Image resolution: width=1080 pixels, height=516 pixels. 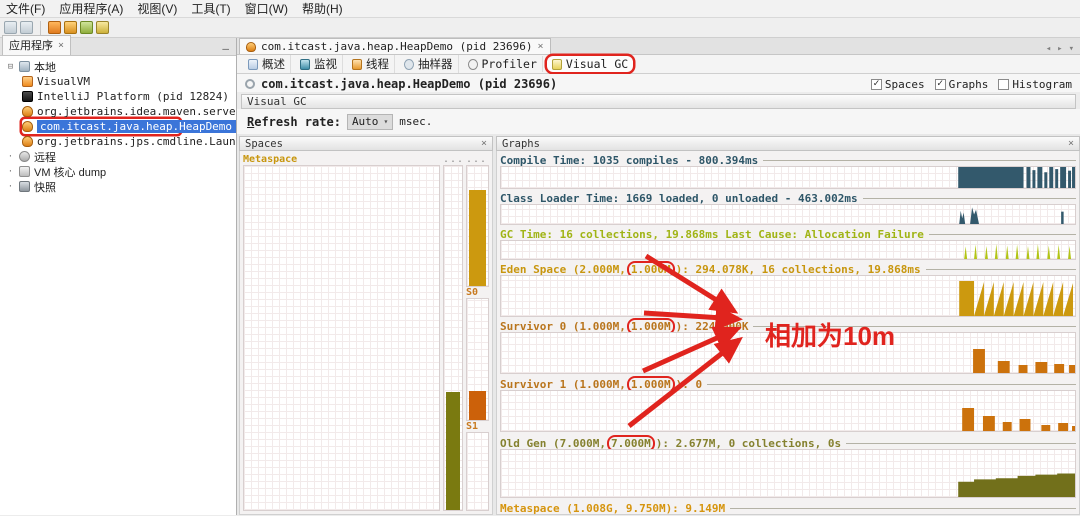 What do you see at coordinates (25, 8) in the screenshot?
I see `menu-file: 文件(F)` at bounding box center [25, 8].